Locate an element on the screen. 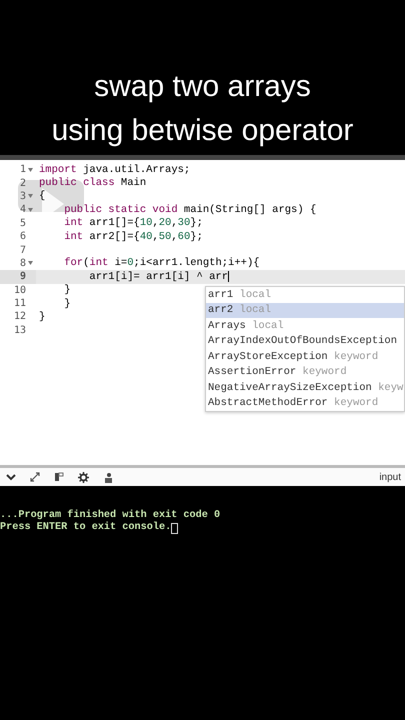  expand-icon is located at coordinates (35, 477).